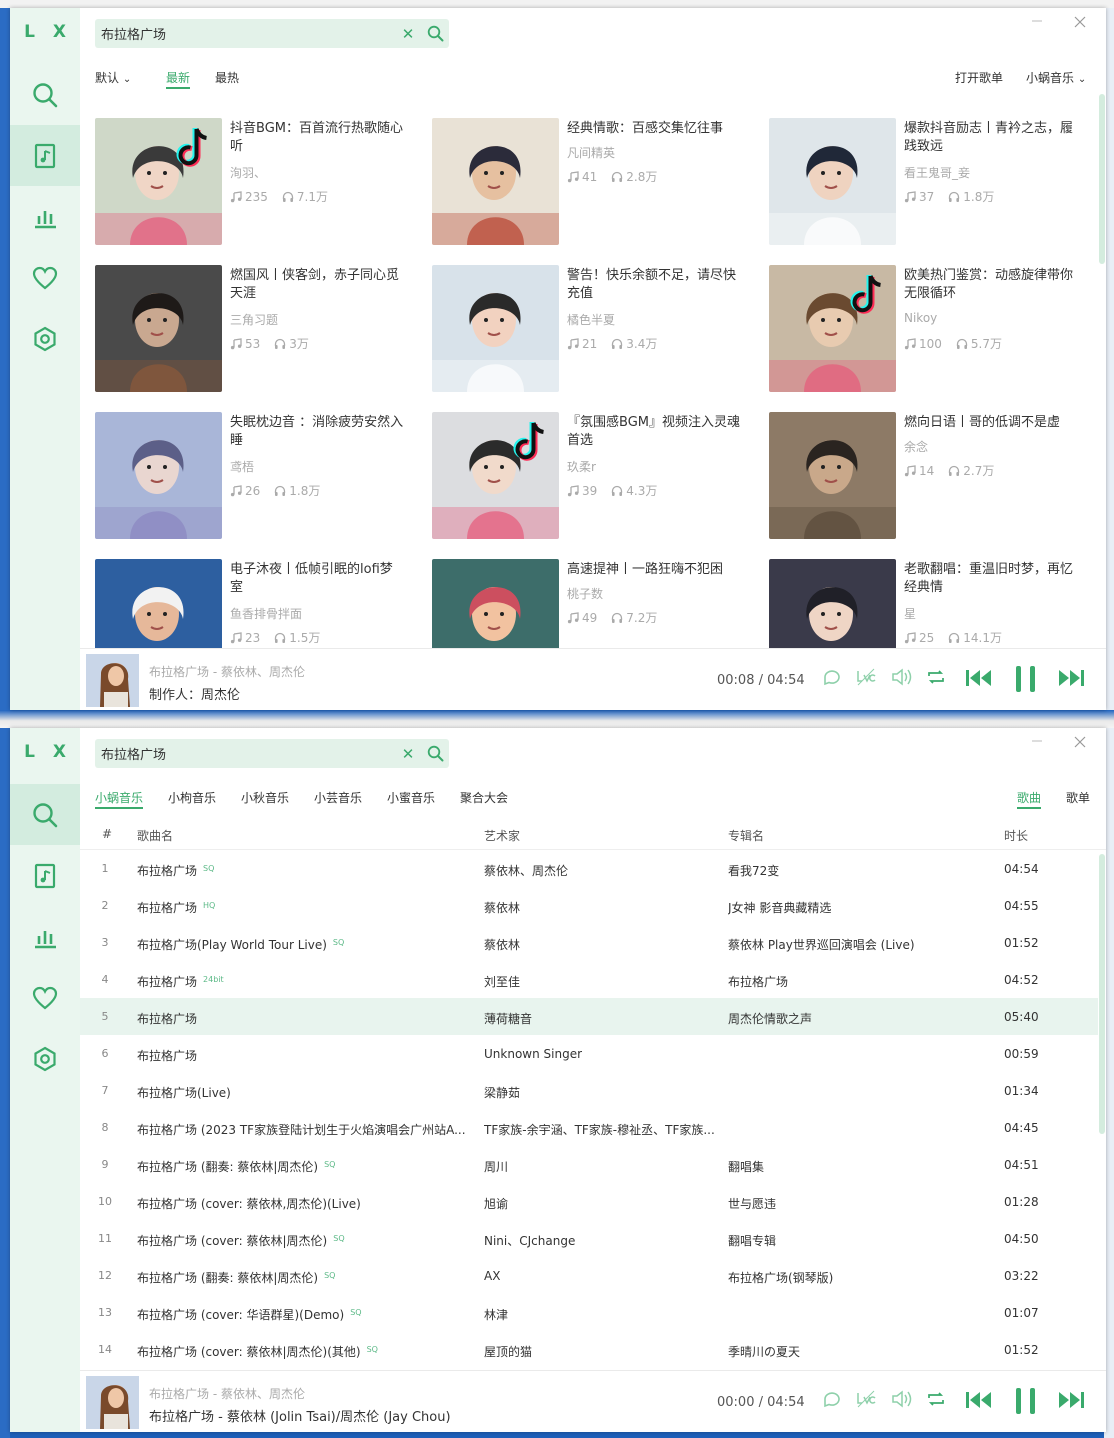 This screenshot has height=1438, width=1114. What do you see at coordinates (45, 155) in the screenshot?
I see `sidebar-item-playlists` at bounding box center [45, 155].